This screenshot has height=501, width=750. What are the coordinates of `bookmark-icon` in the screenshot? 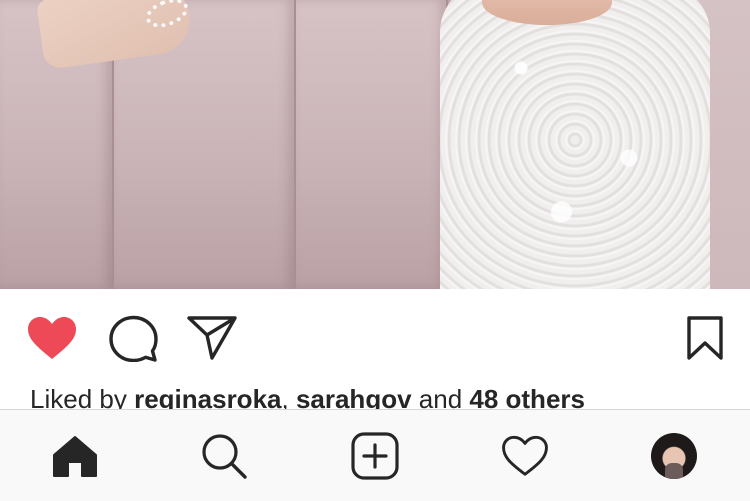 It's located at (705, 338).